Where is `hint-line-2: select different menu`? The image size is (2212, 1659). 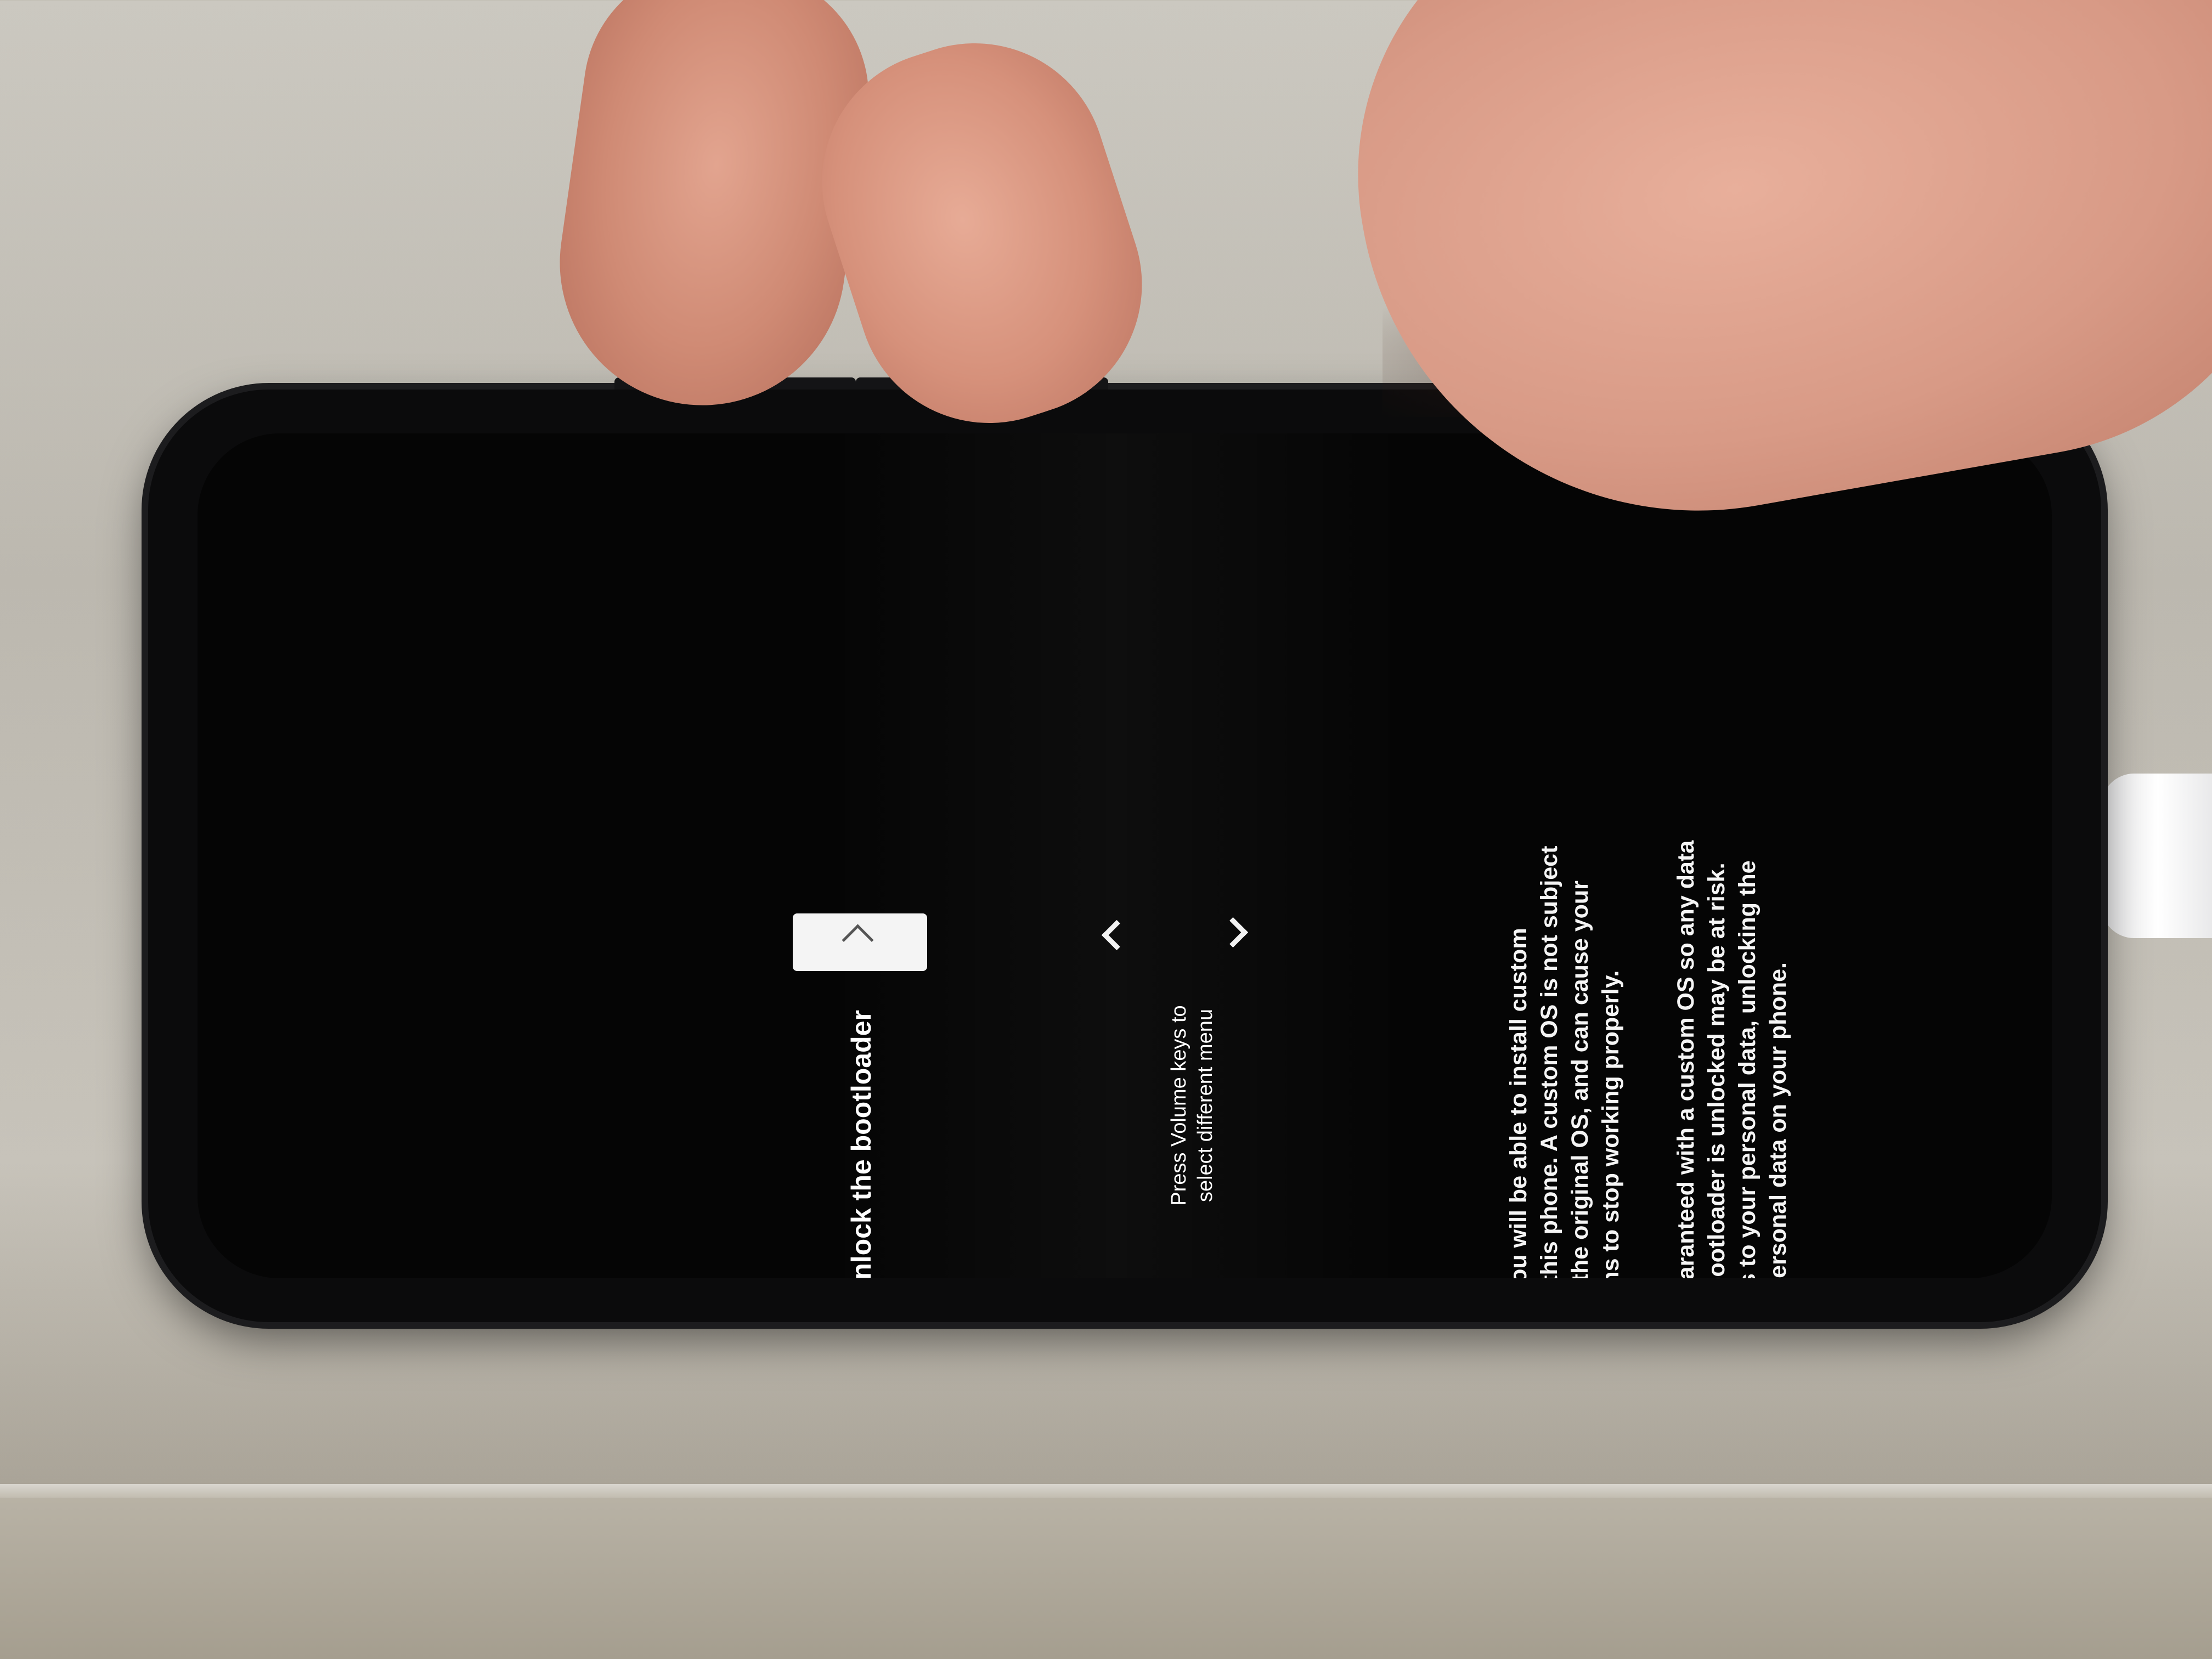
hint-line-2: select different menu is located at coordinates (1205, 1105).